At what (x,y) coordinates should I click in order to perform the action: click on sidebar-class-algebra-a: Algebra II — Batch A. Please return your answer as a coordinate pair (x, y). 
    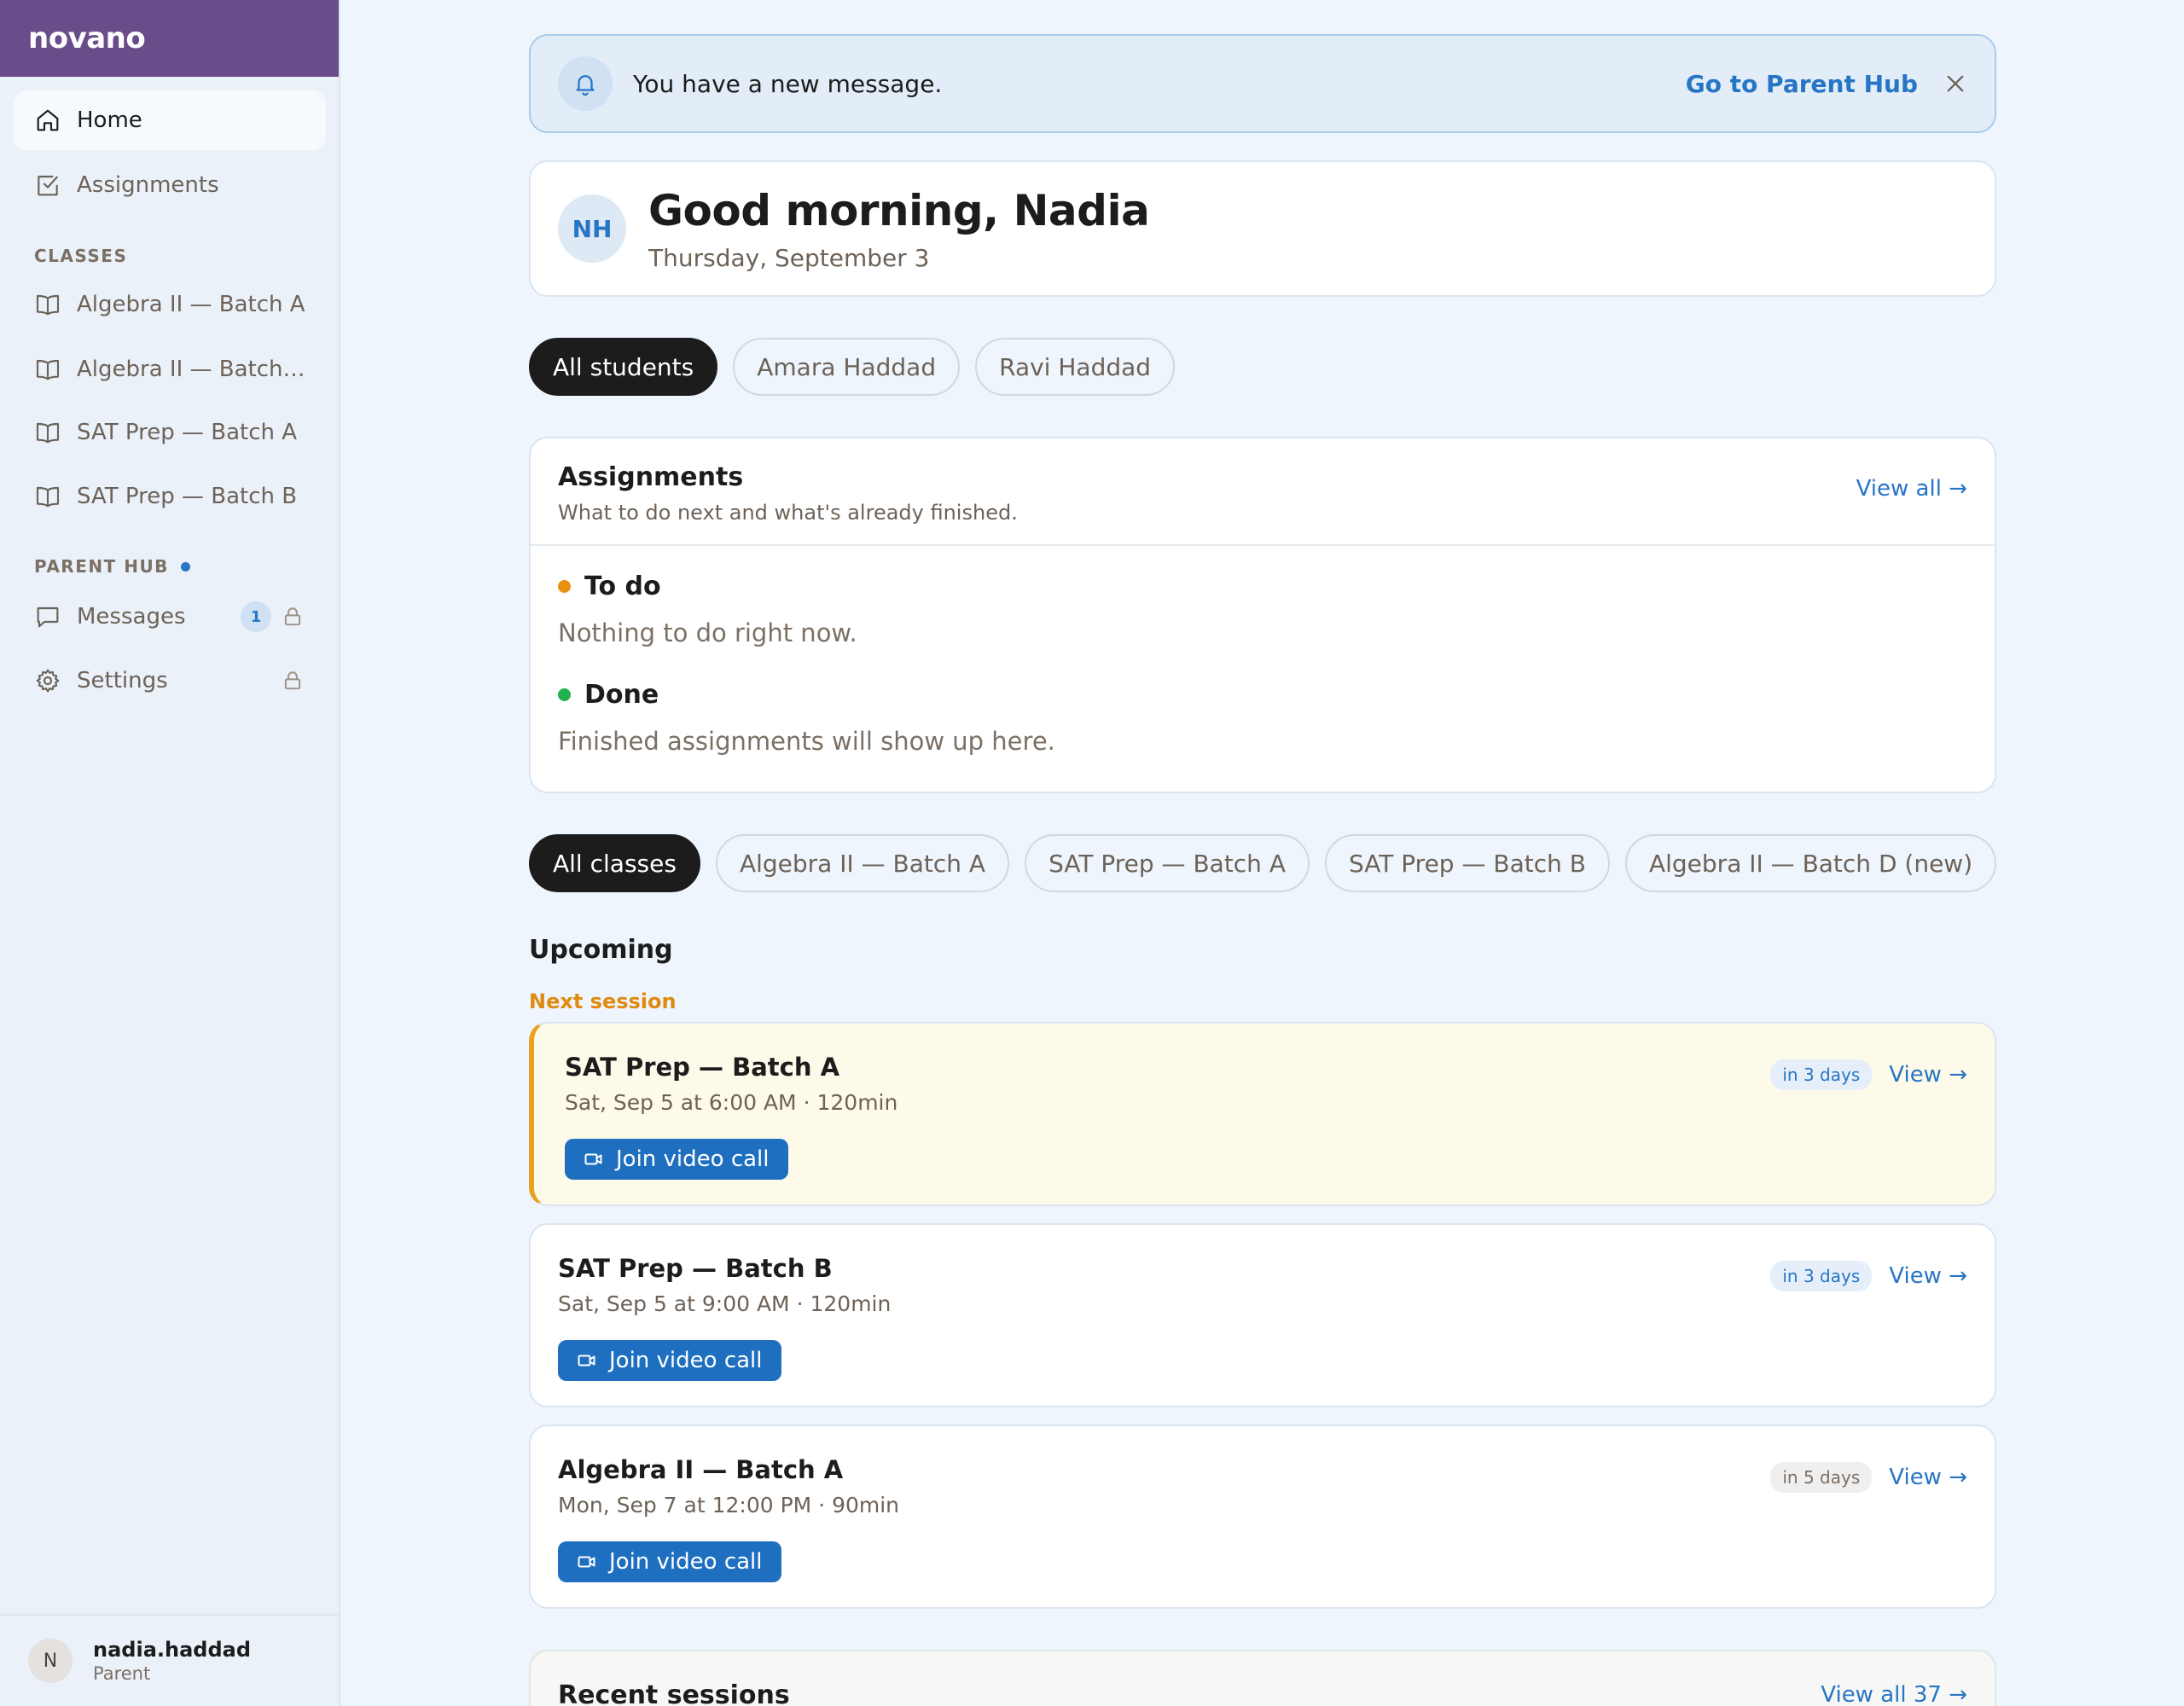
    Looking at the image, I should click on (170, 304).